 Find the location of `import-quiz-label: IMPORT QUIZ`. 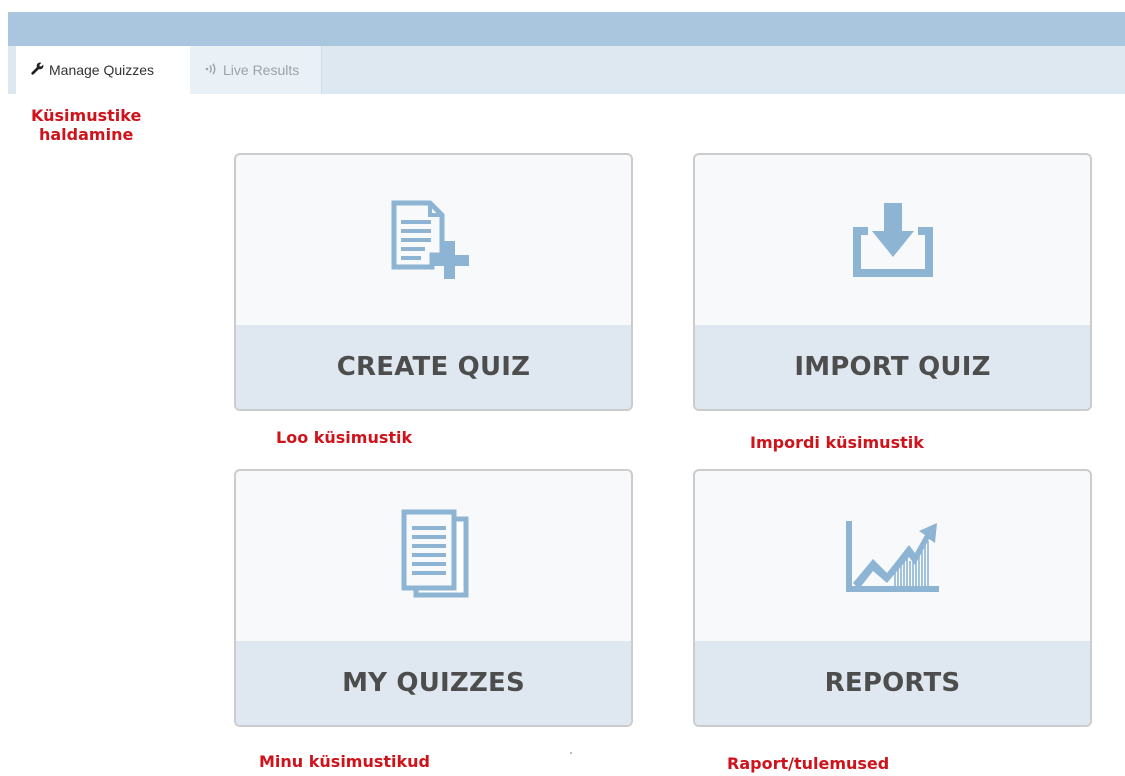

import-quiz-label: IMPORT QUIZ is located at coordinates (892, 367).